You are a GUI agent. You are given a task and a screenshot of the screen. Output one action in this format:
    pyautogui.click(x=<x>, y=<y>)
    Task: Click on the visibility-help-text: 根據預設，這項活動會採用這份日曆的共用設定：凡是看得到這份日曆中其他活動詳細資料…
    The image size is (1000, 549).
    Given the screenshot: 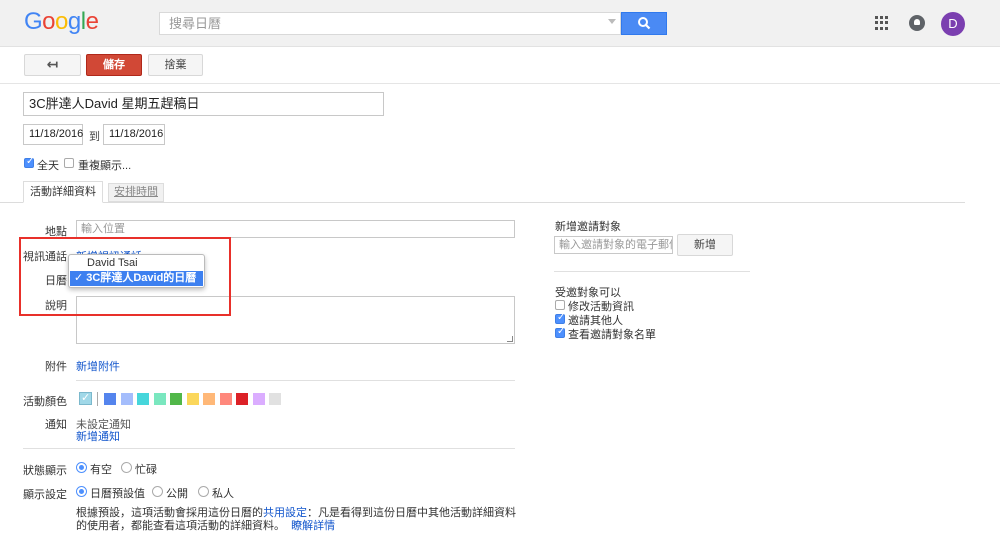 What is the action you would take?
    pyautogui.click(x=296, y=519)
    